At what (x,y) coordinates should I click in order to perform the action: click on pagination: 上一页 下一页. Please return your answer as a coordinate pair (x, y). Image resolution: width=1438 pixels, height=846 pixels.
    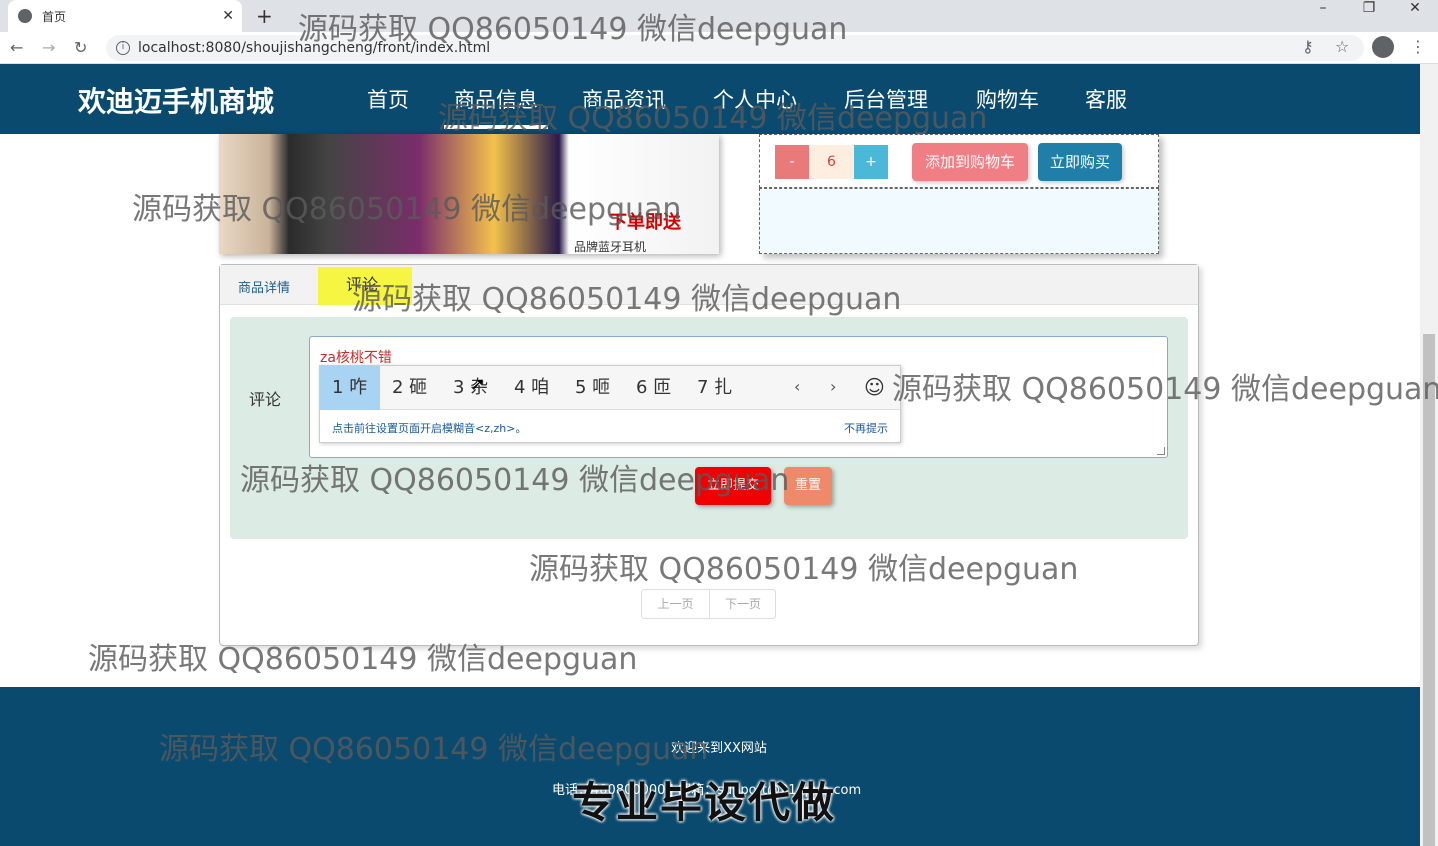
    Looking at the image, I should click on (708, 604).